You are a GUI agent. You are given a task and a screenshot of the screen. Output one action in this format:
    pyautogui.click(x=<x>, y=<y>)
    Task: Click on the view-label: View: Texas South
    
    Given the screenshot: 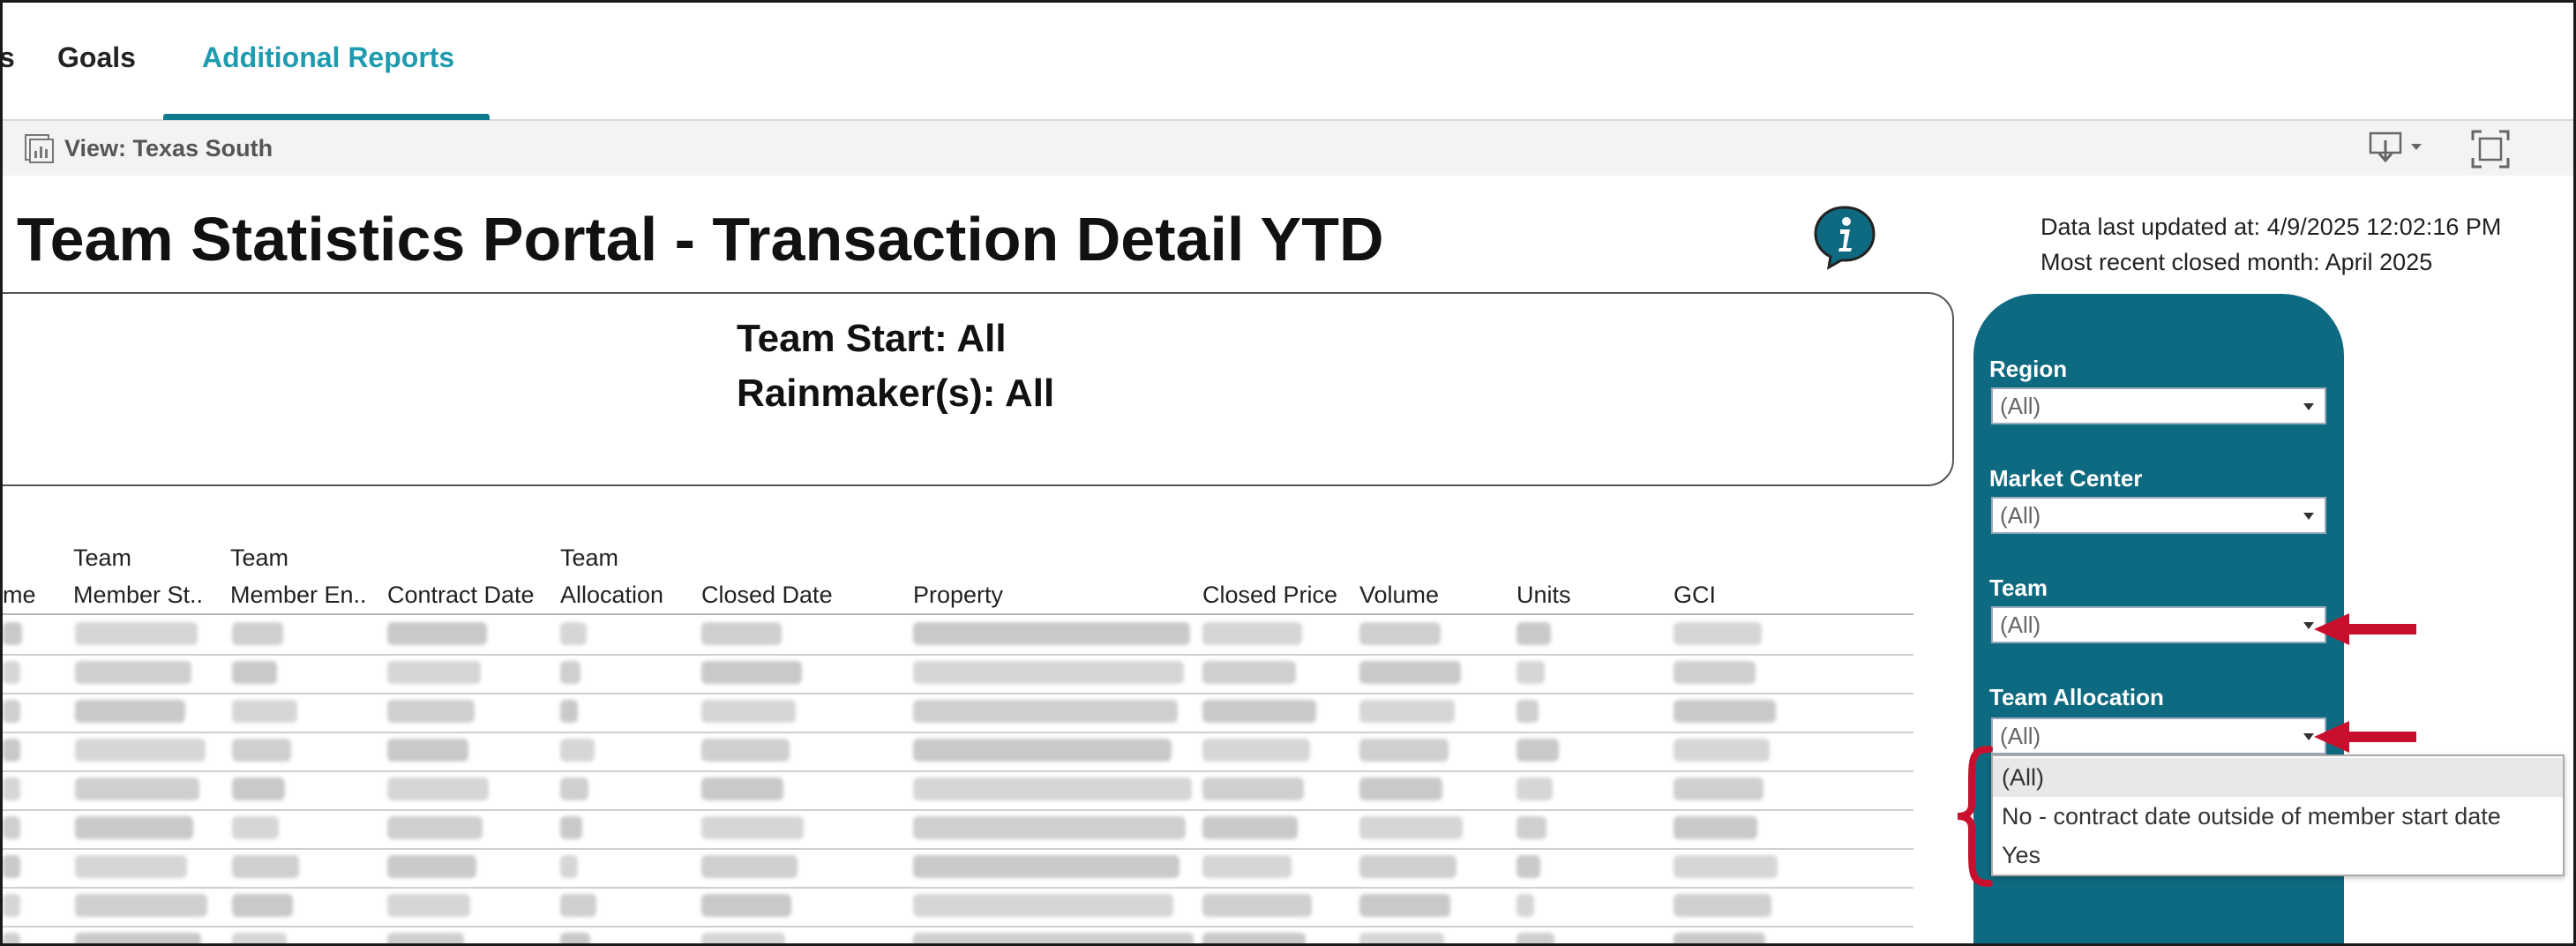 What is the action you would take?
    pyautogui.click(x=169, y=148)
    